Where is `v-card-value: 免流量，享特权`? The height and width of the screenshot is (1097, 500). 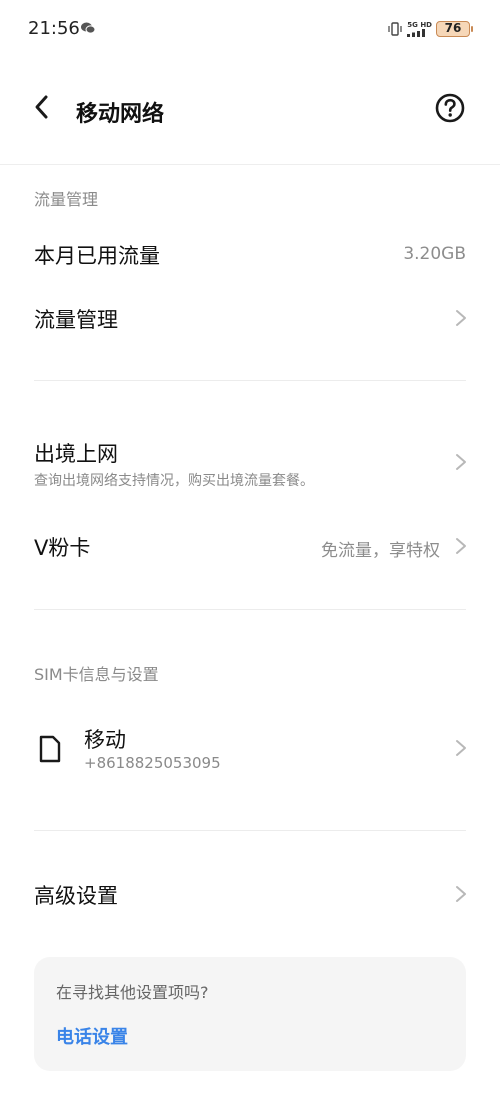 v-card-value: 免流量，享特权 is located at coordinates (380, 551).